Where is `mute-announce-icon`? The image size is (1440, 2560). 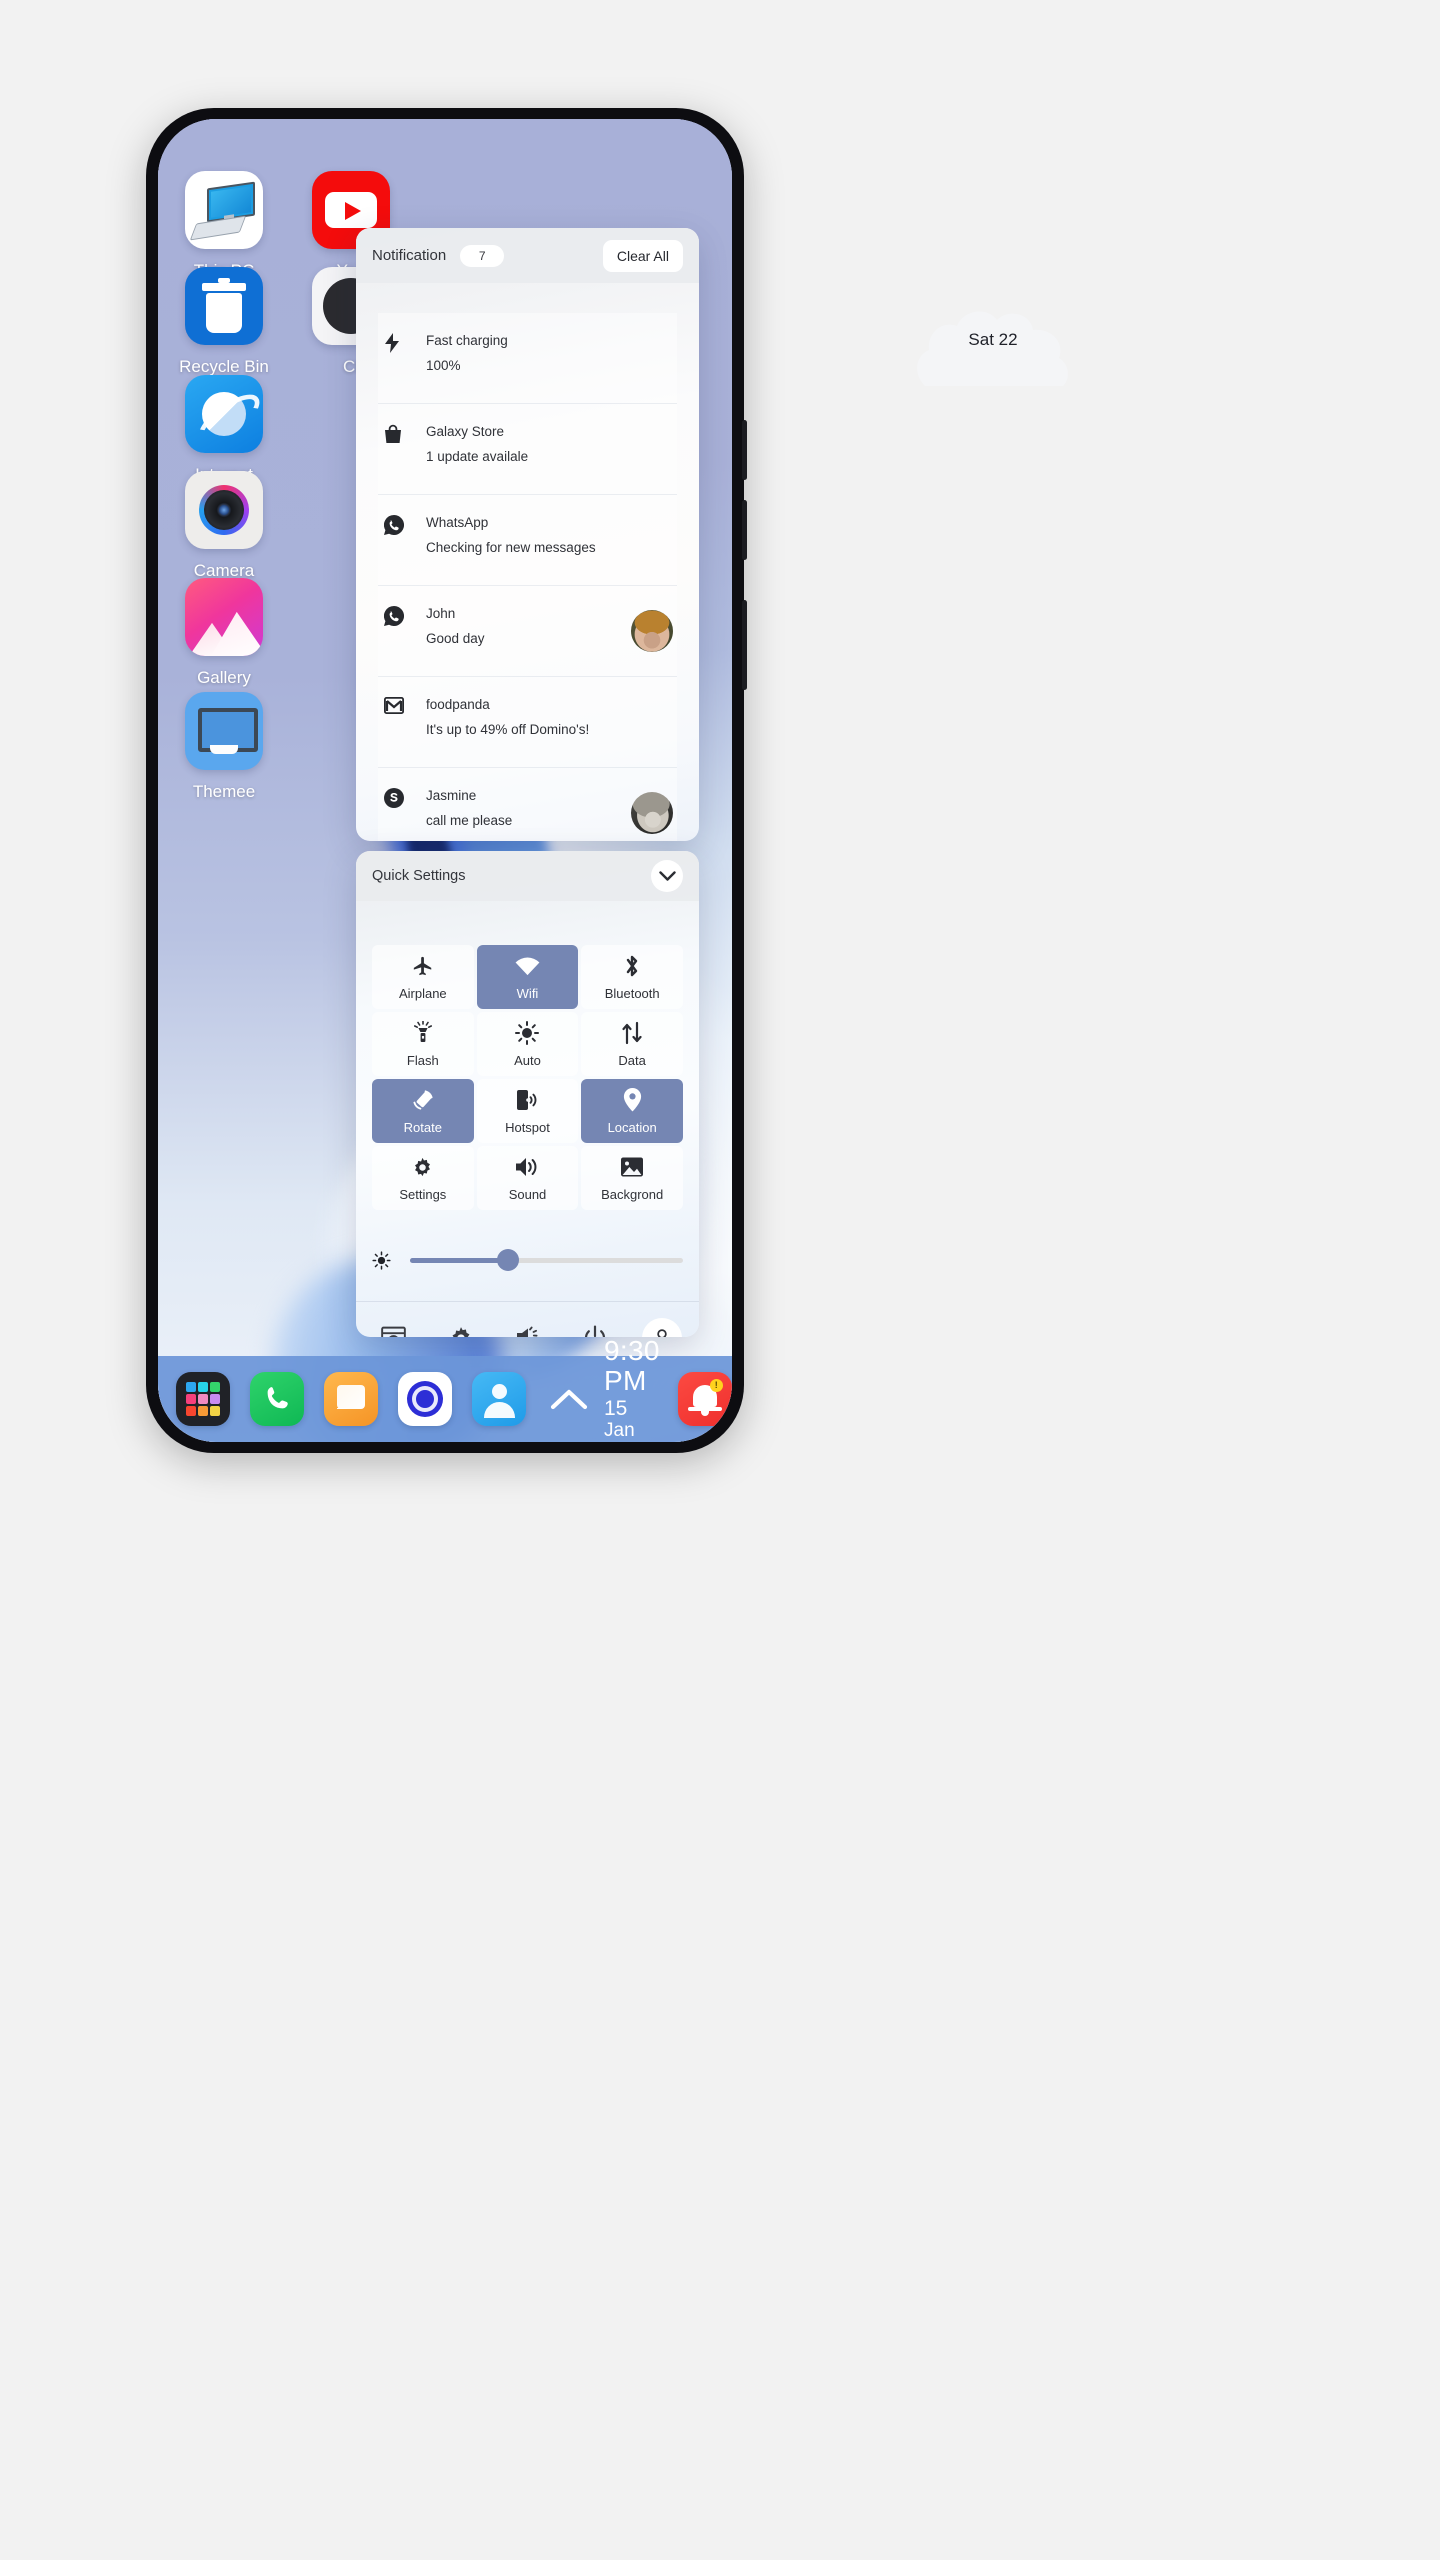
mute-announce-icon is located at coordinates (528, 1327).